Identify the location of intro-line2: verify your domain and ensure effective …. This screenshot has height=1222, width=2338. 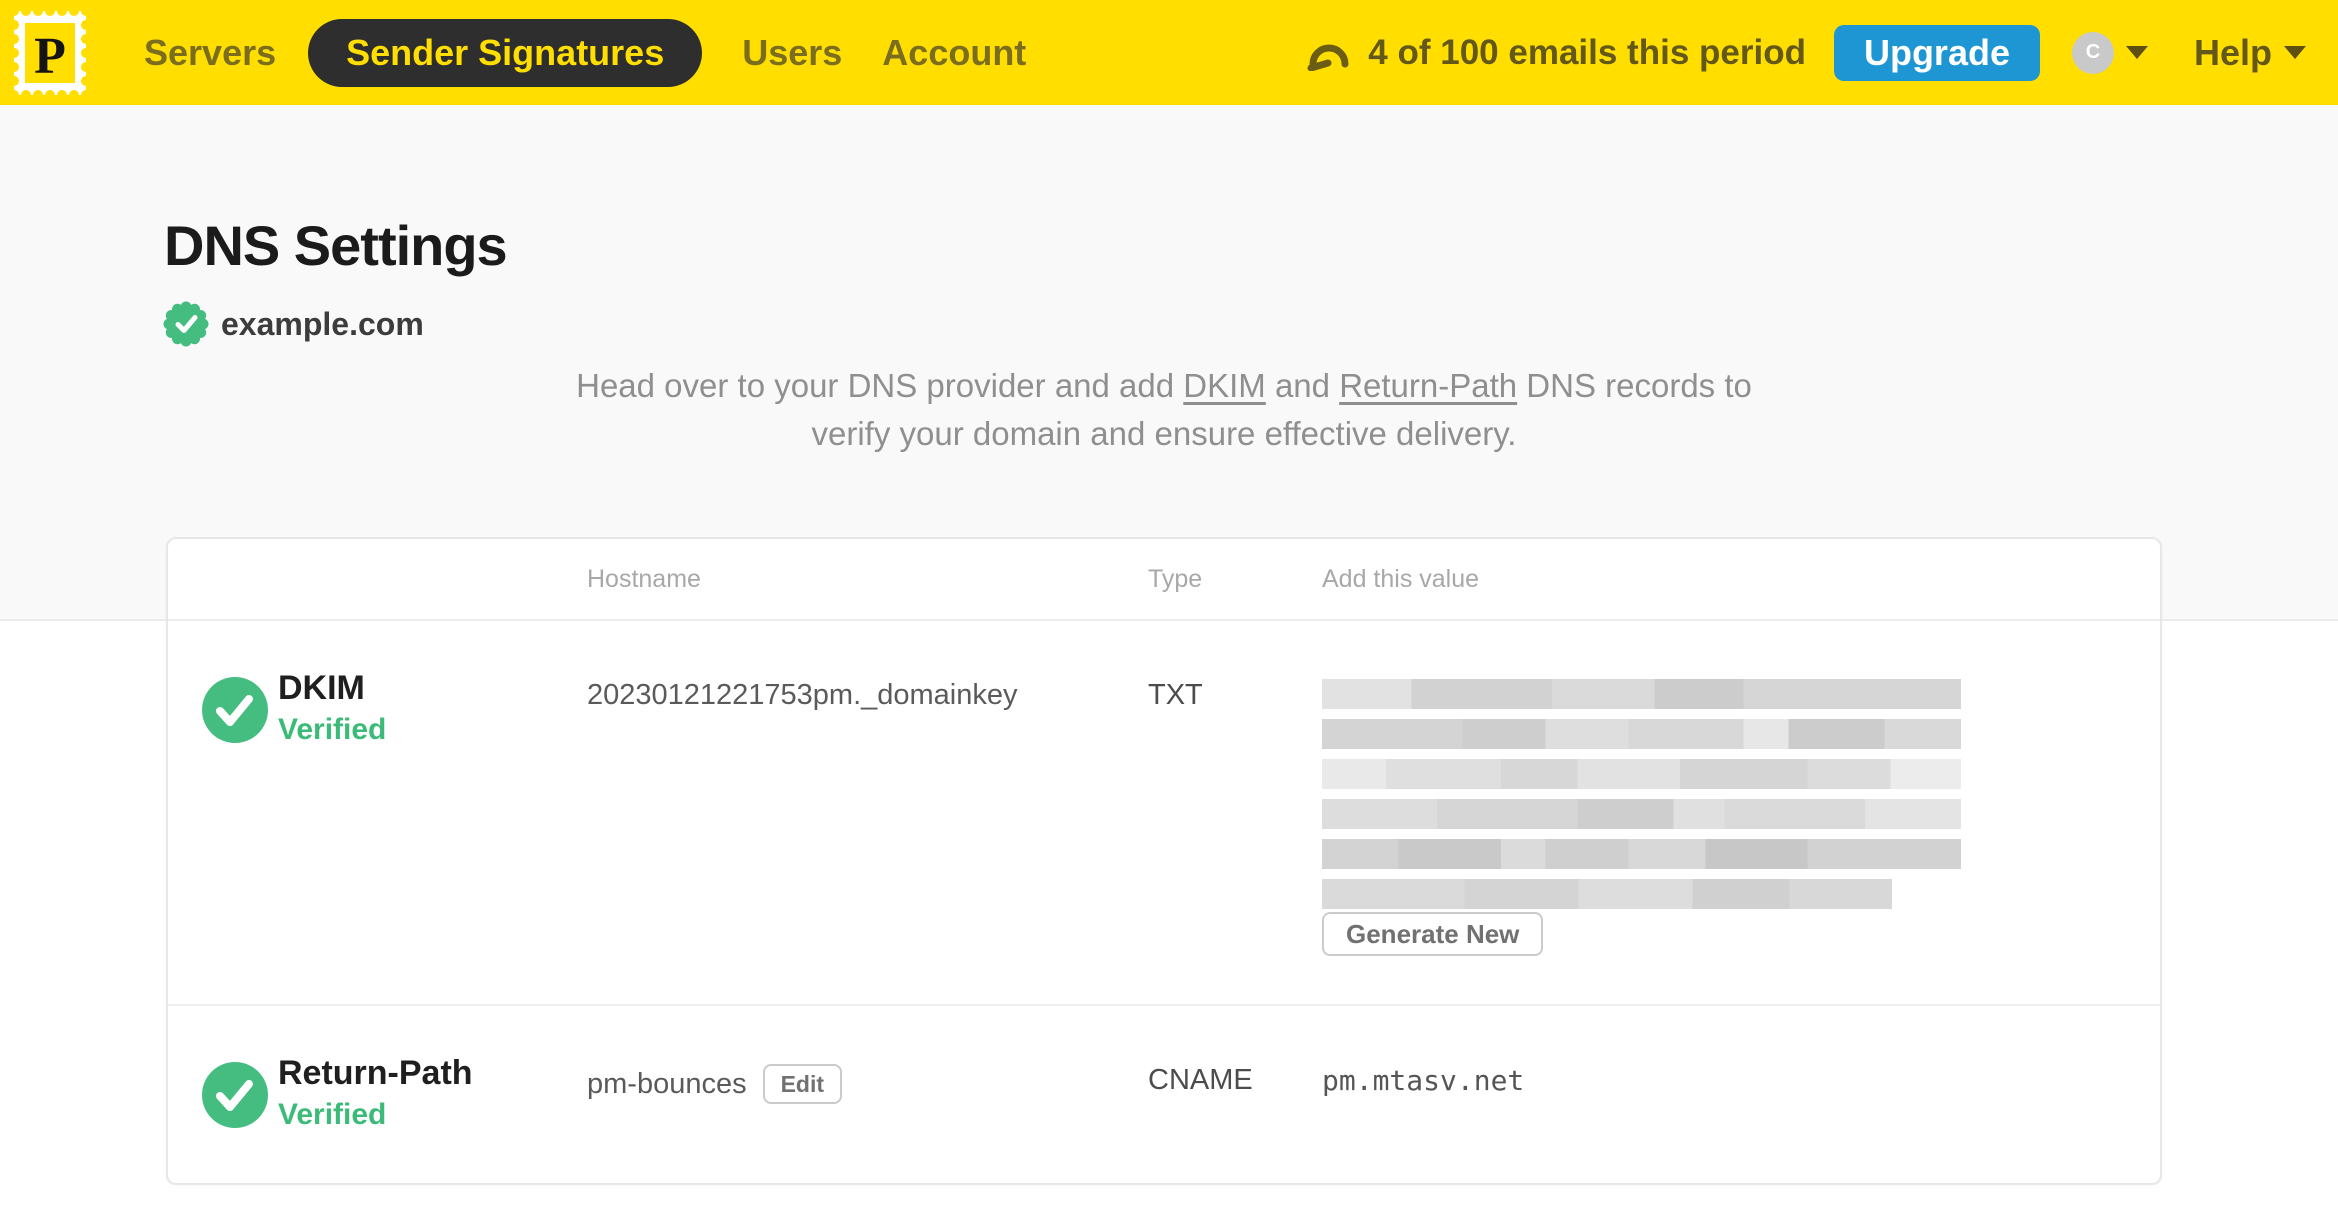
(1164, 433).